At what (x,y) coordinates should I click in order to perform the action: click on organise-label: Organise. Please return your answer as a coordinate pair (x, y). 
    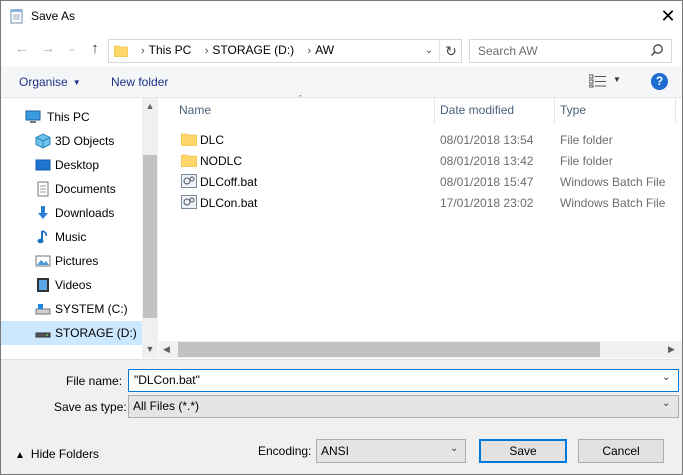
    Looking at the image, I should click on (43, 82).